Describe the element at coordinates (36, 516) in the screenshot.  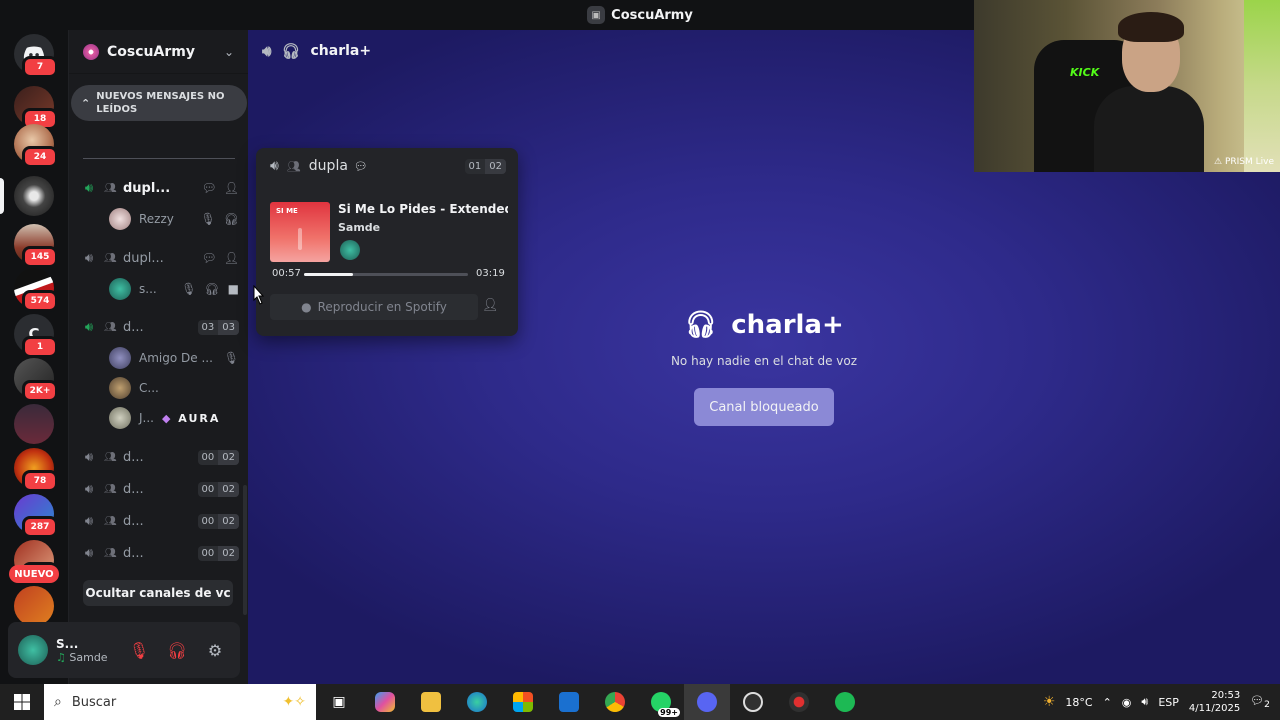
I see `server-icon-11: 287` at that location.